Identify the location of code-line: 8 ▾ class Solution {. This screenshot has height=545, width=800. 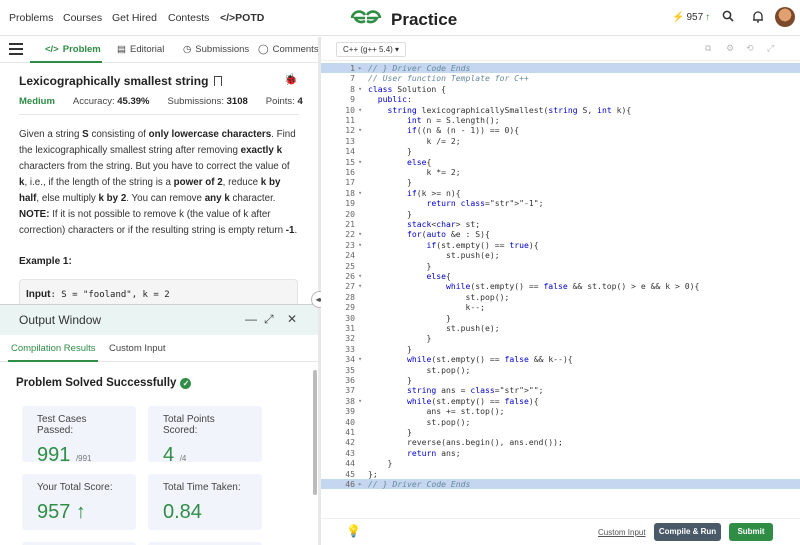
(560, 89).